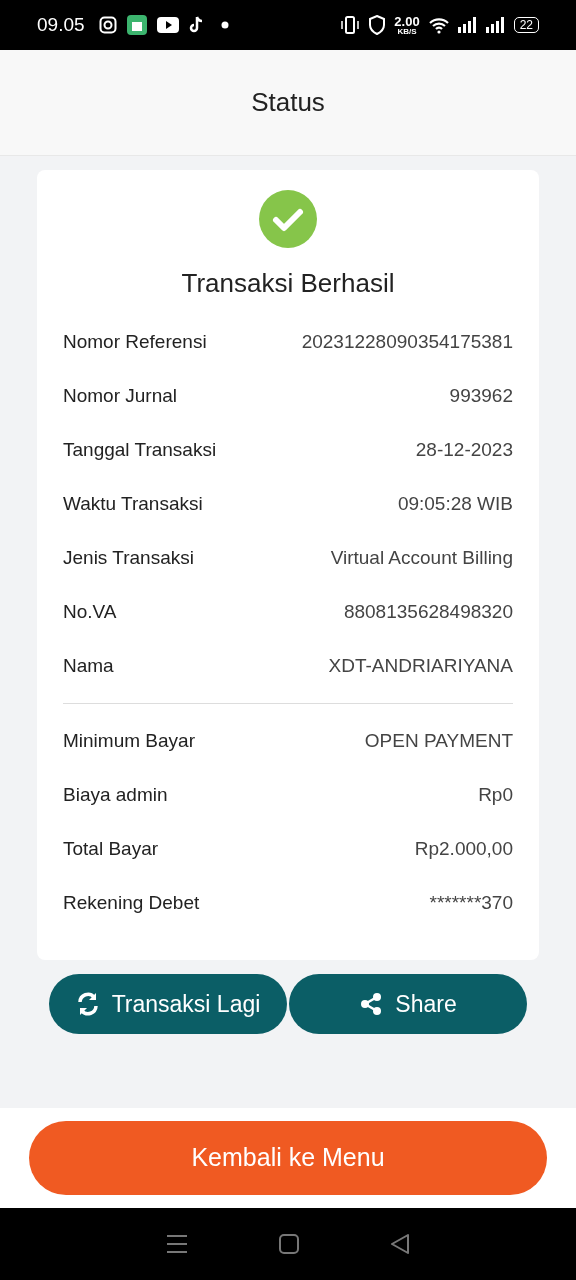 This screenshot has height=1280, width=576. I want to click on field-value: OPEN PAYMENT, so click(438, 741).